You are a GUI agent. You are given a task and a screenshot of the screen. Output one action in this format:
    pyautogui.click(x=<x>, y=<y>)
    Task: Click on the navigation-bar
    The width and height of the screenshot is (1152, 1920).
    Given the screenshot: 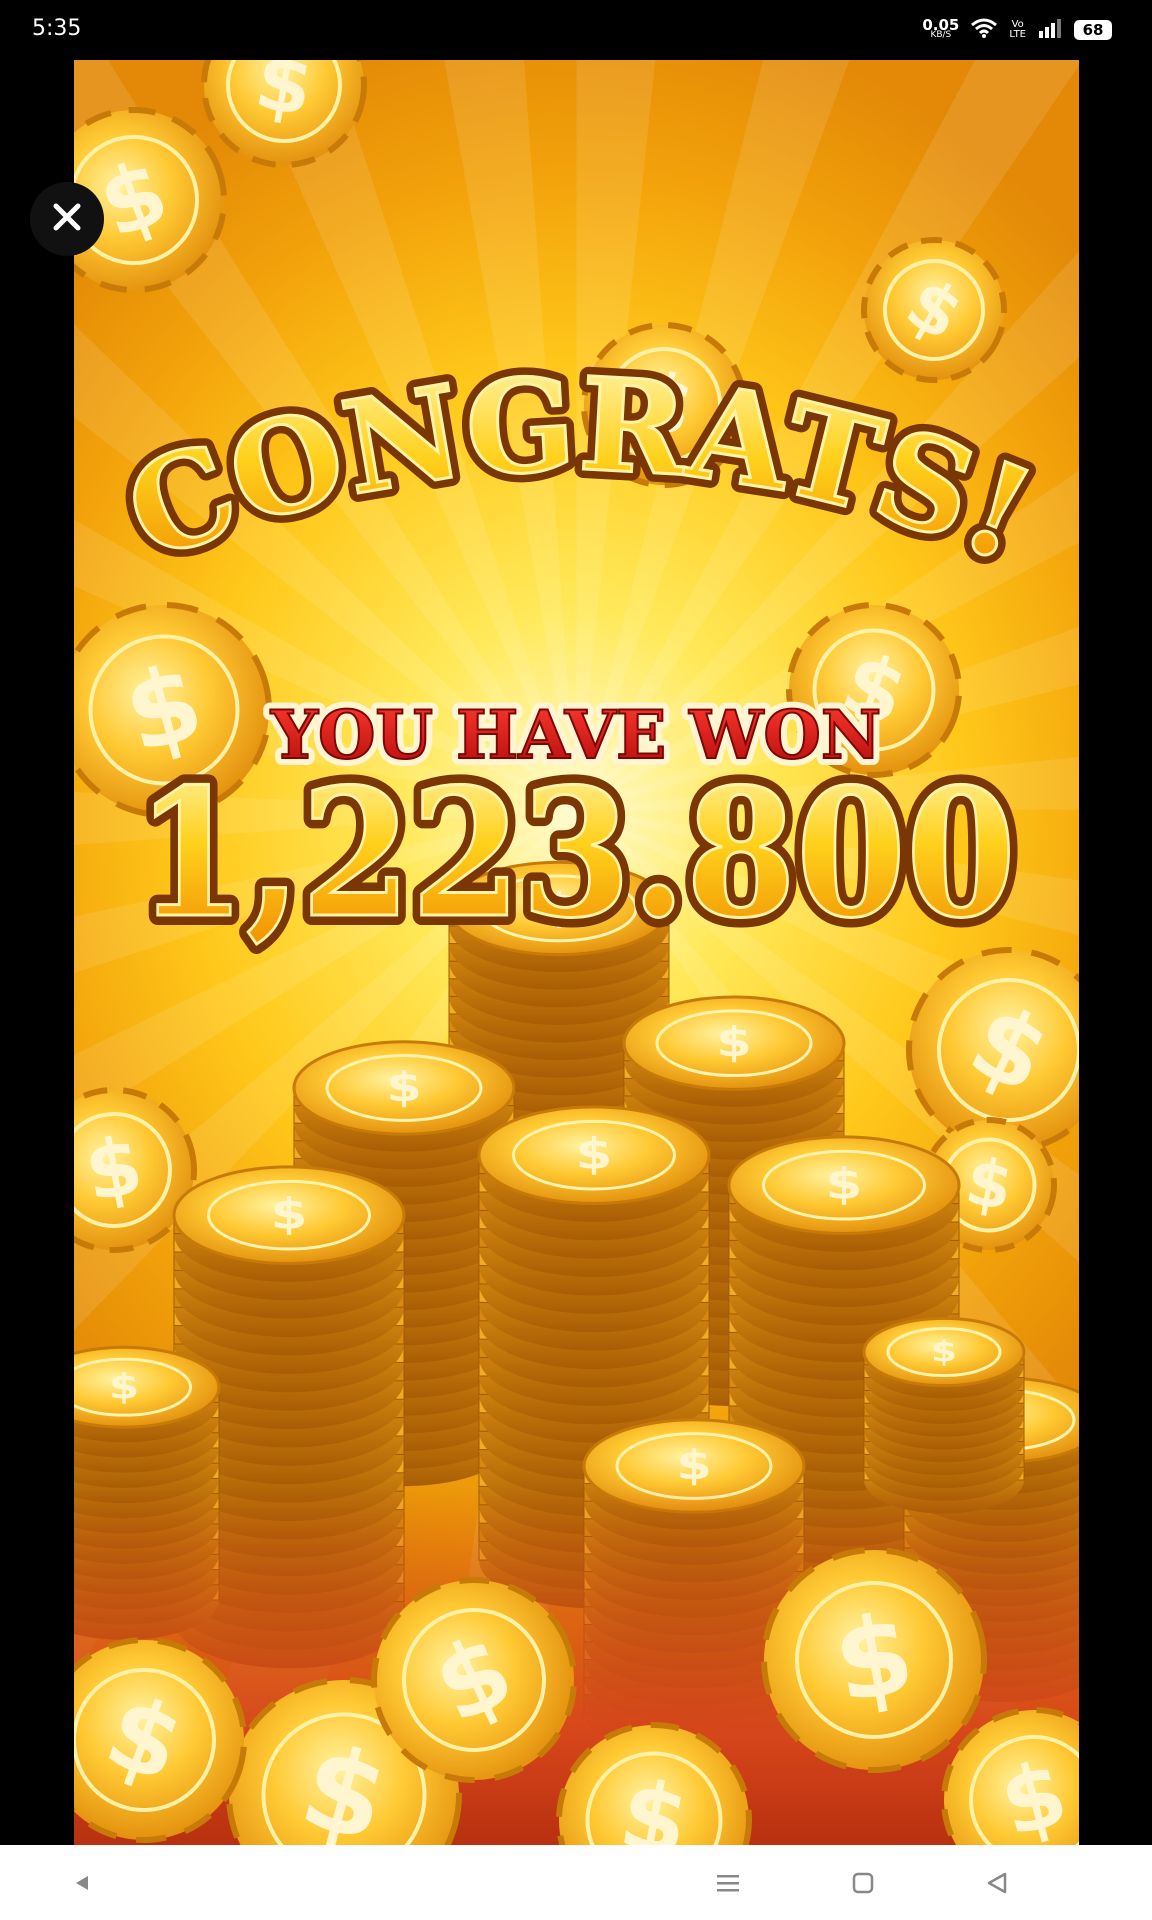 What is the action you would take?
    pyautogui.click(x=576, y=1882)
    